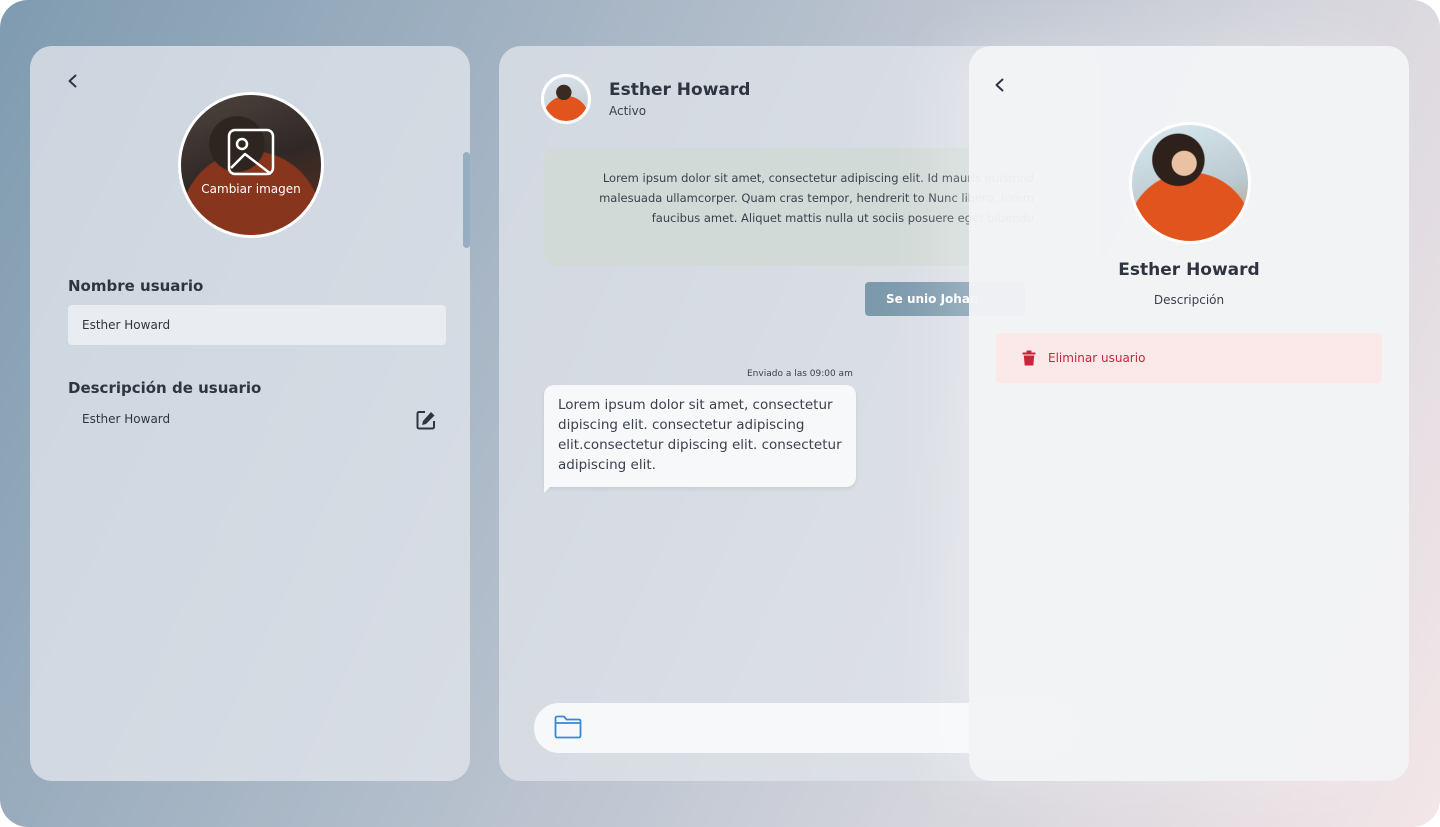 Image resolution: width=1440 pixels, height=827 pixels. I want to click on profile-name: Esther Howard, so click(1189, 270).